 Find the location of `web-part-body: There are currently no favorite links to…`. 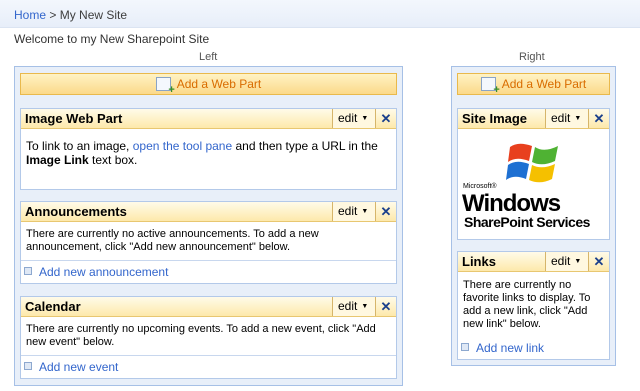

web-part-body: There are currently no favorite links to… is located at coordinates (527, 304).